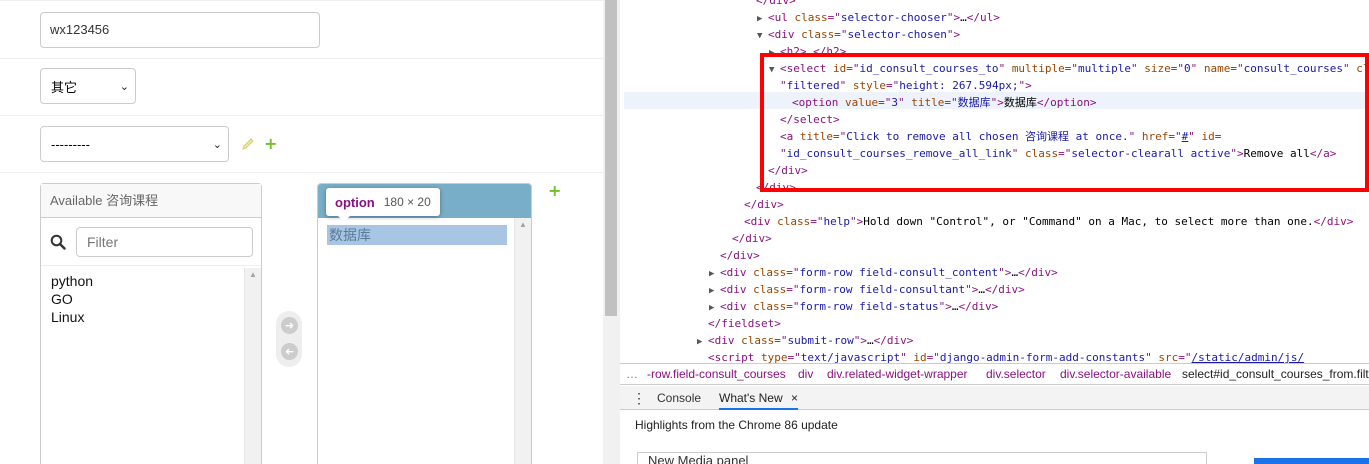 The height and width of the screenshot is (464, 1369). What do you see at coordinates (554, 190) in the screenshot?
I see `add-course-icon: +` at bounding box center [554, 190].